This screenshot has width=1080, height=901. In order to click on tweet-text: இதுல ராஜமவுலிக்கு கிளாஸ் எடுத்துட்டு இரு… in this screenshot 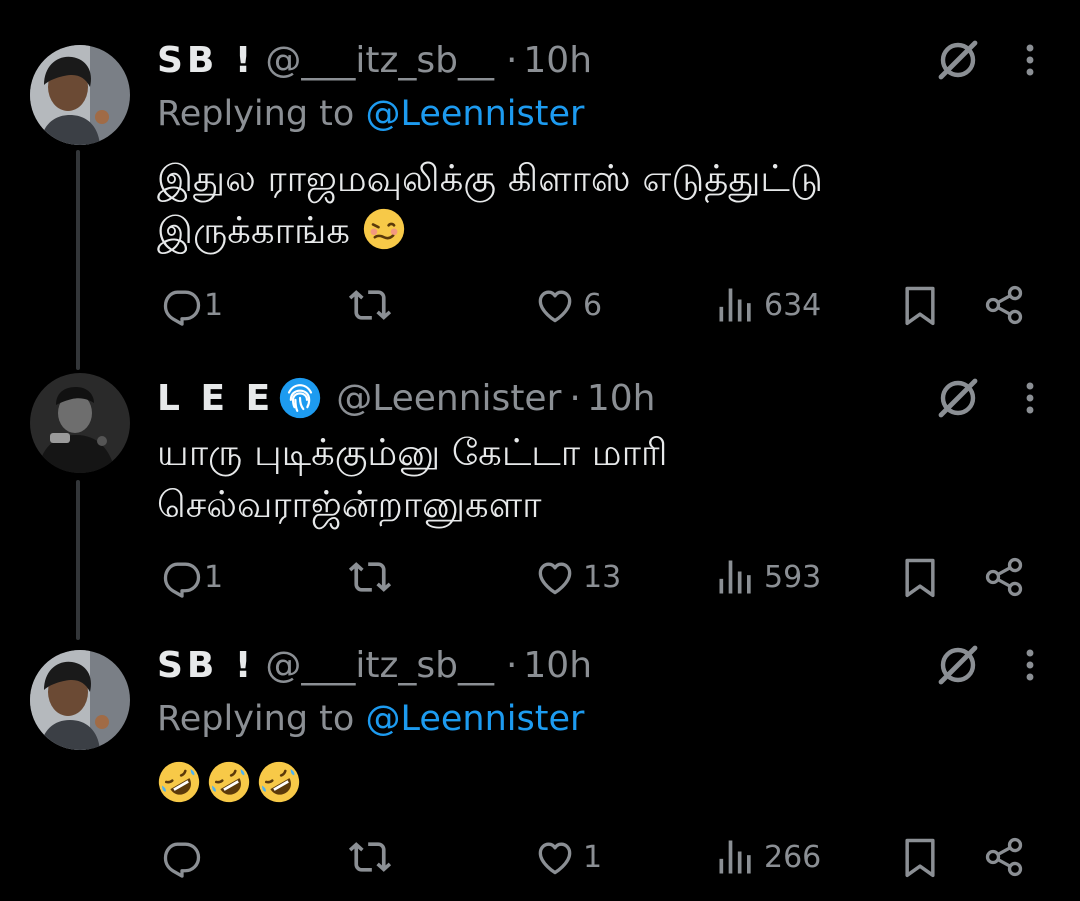, I will do `click(608, 205)`.